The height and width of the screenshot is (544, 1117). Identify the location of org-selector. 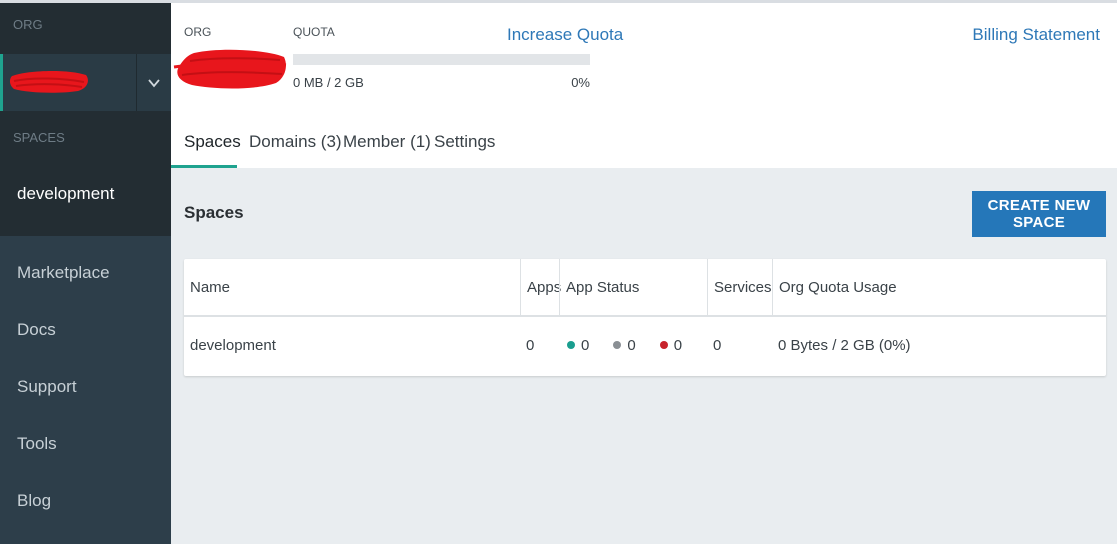
(85, 82).